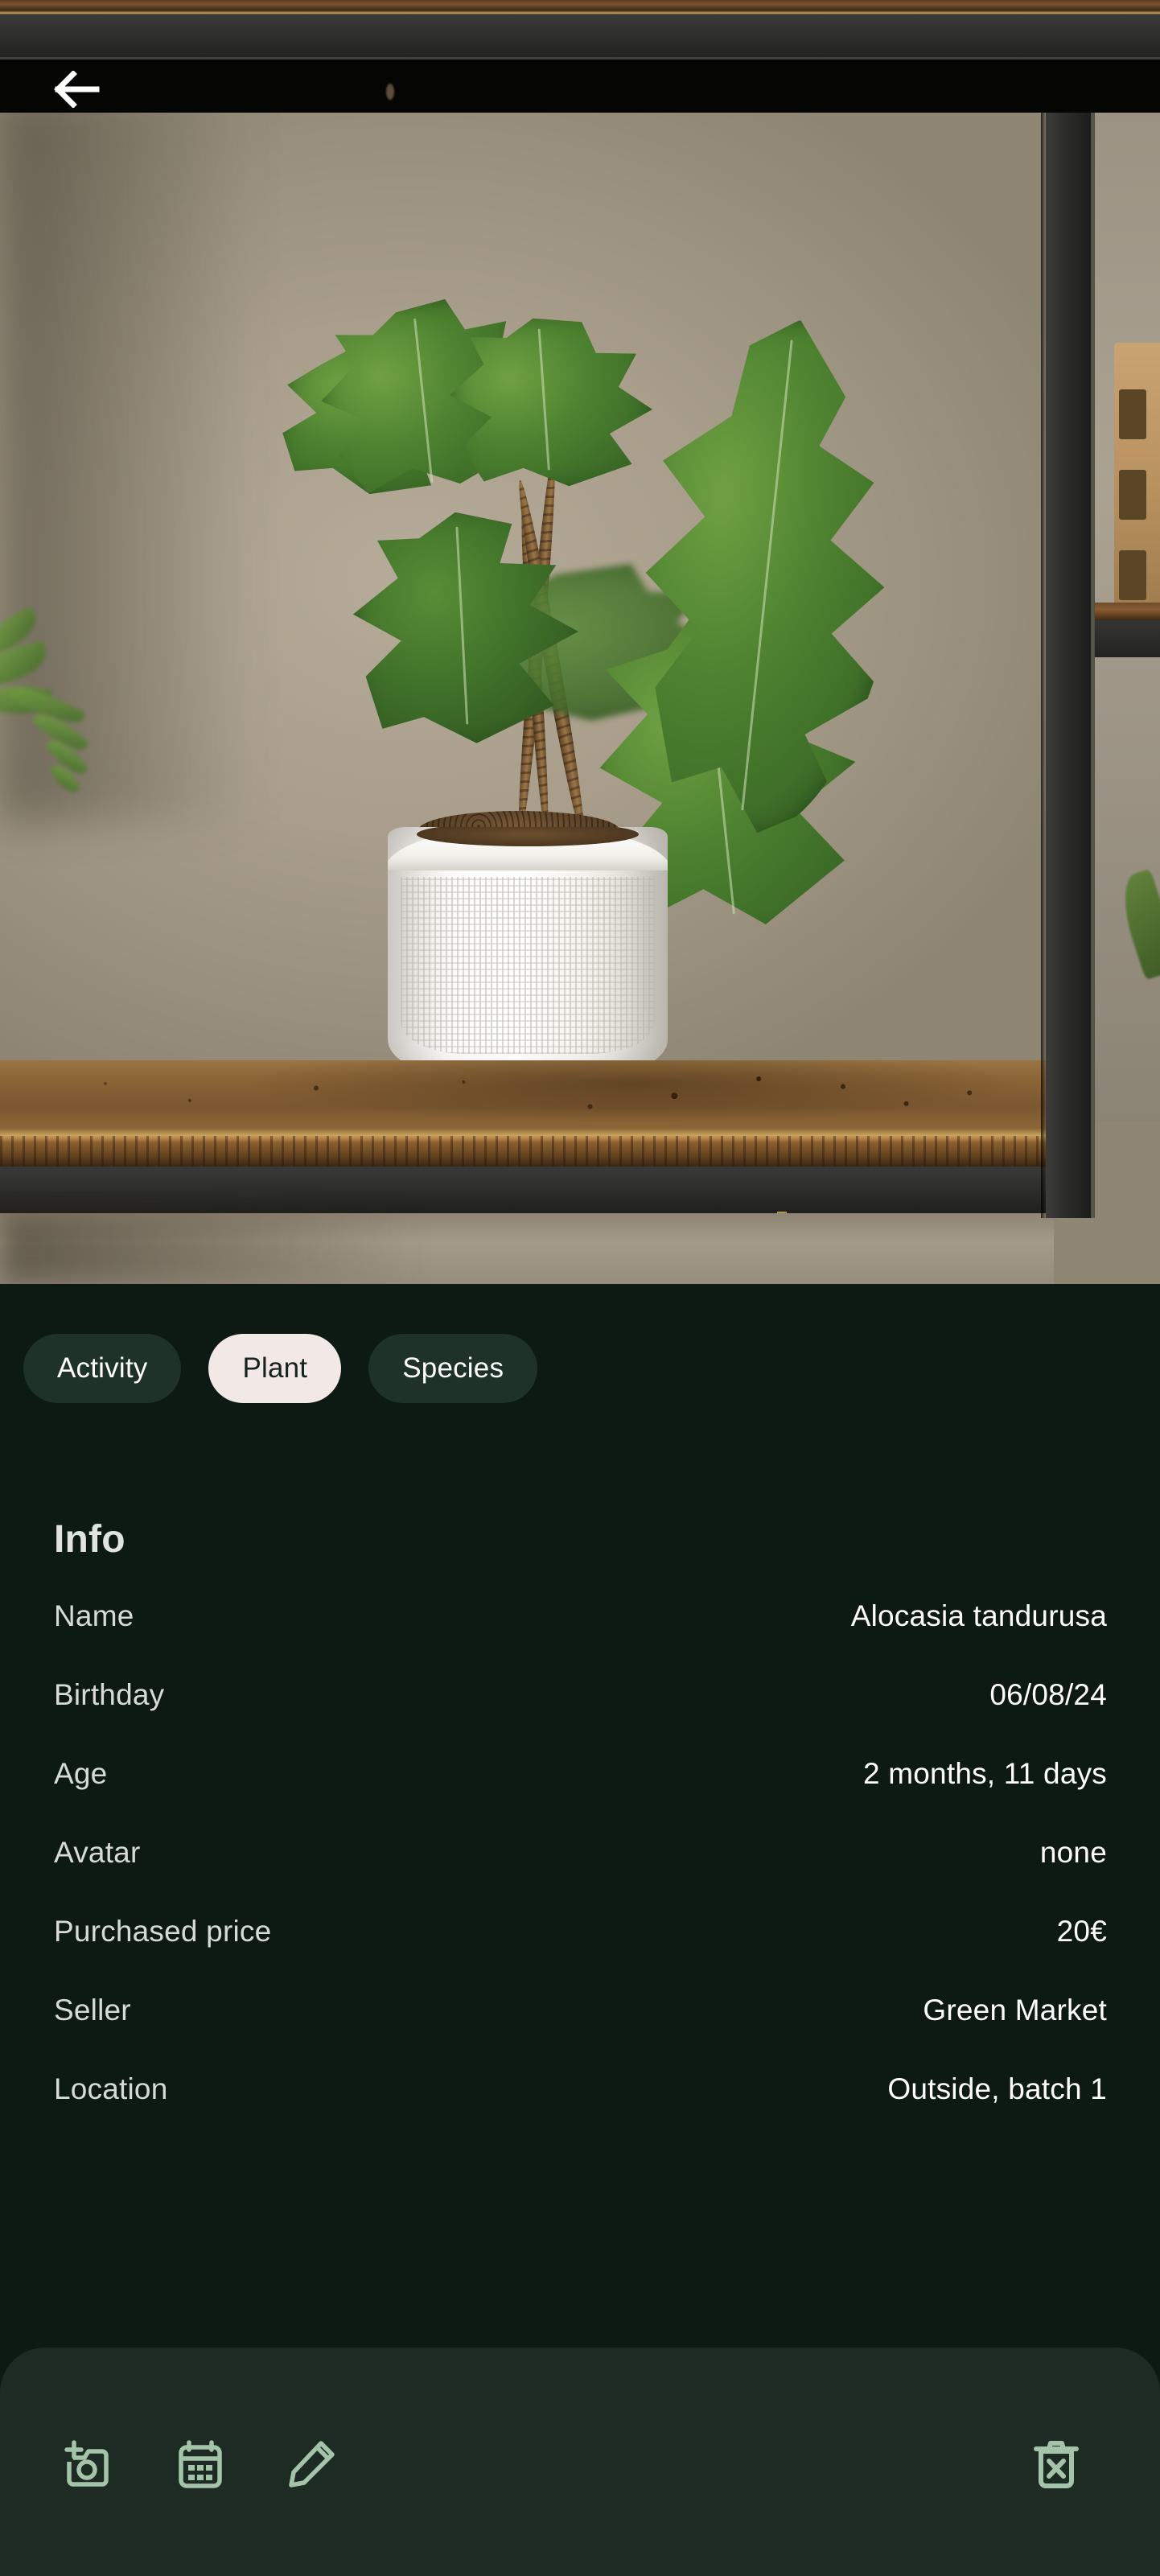 This screenshot has height=2576, width=1160. I want to click on tab-species: Species, so click(453, 1368).